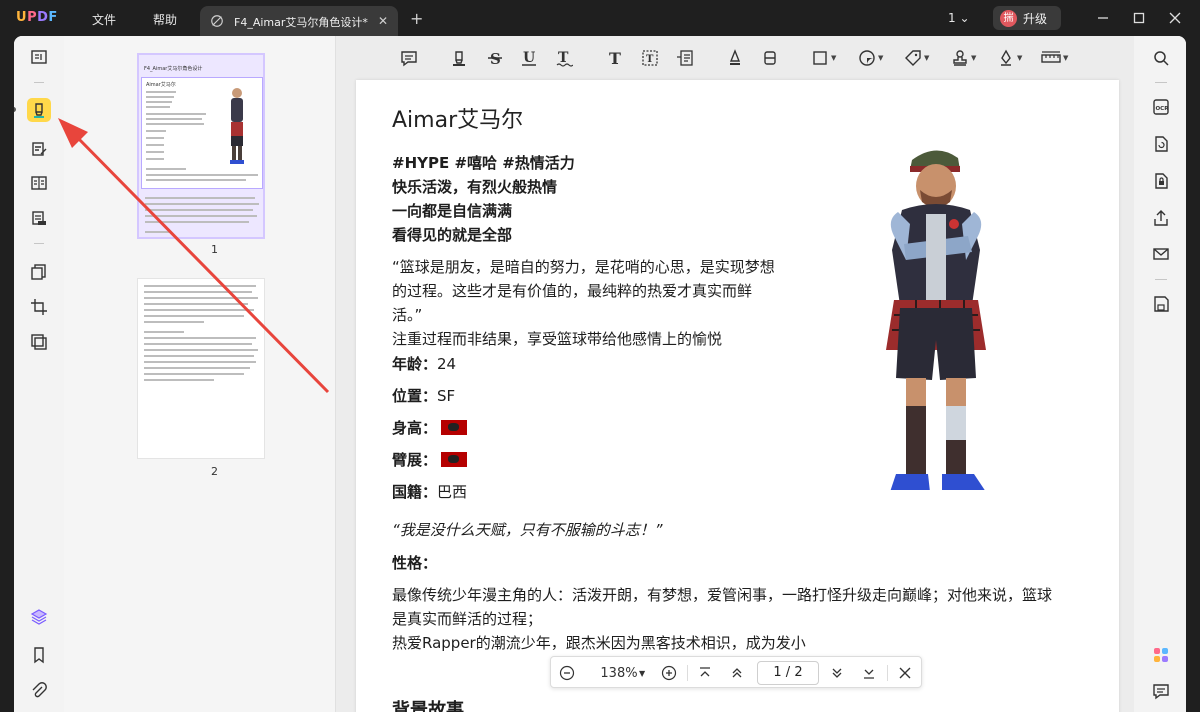 The image size is (1200, 712). I want to click on window-count-dropdown: 1 ⌄, so click(959, 18).